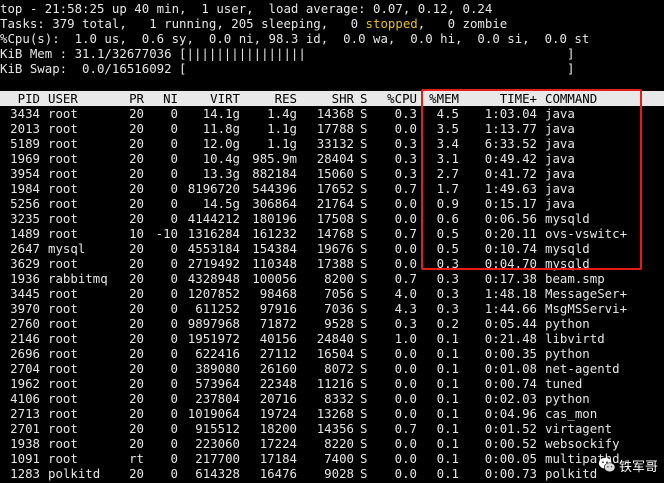 The image size is (664, 483). Describe the element at coordinates (440, 98) in the screenshot. I see `col-mem: %MEM` at that location.